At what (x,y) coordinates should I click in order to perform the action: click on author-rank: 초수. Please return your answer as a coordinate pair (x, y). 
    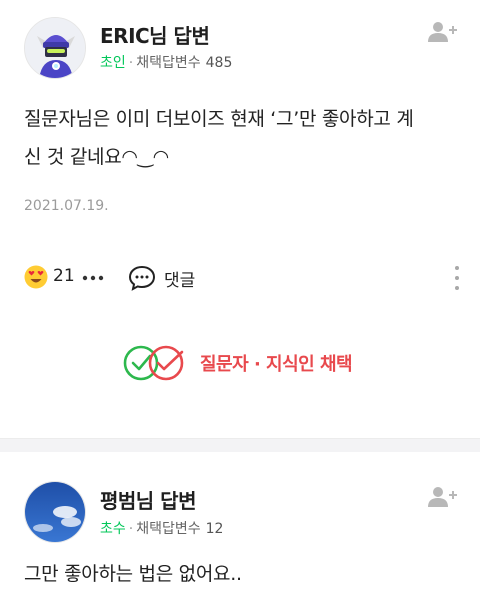
    Looking at the image, I should click on (113, 529).